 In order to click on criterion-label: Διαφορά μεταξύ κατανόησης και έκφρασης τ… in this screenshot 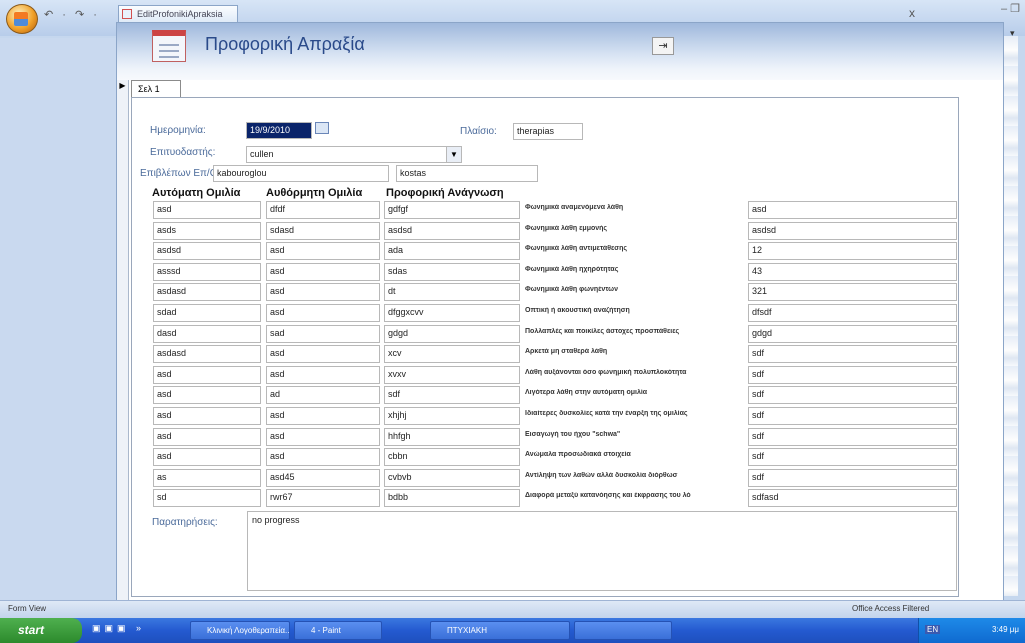, I will do `click(608, 495)`.